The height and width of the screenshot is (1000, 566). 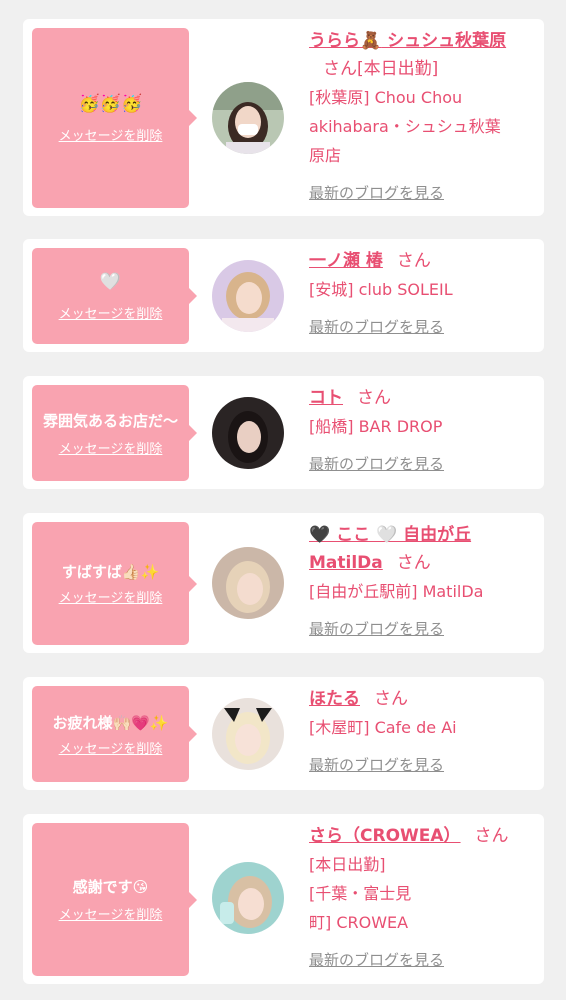 What do you see at coordinates (381, 289) in the screenshot?
I see `shop-text: [安城] club SOLEIL` at bounding box center [381, 289].